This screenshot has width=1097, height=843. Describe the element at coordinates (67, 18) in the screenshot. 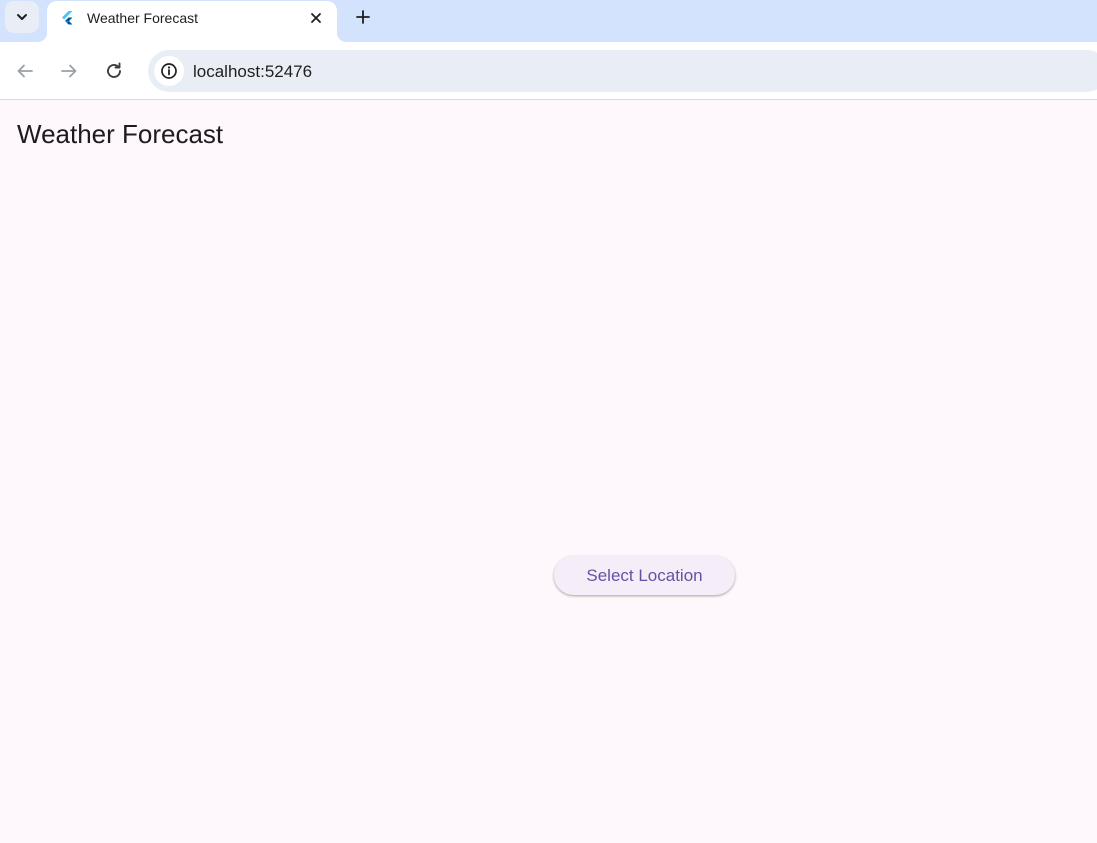

I see `flutter-logo-icon` at that location.